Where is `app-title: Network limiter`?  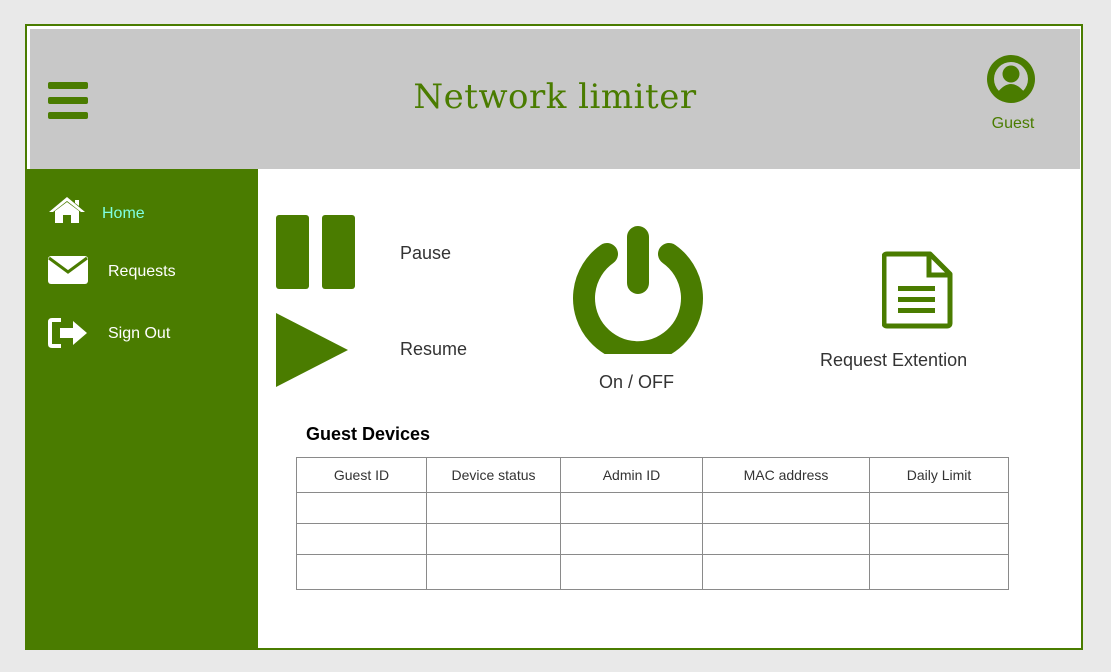
app-title: Network limiter is located at coordinates (555, 97).